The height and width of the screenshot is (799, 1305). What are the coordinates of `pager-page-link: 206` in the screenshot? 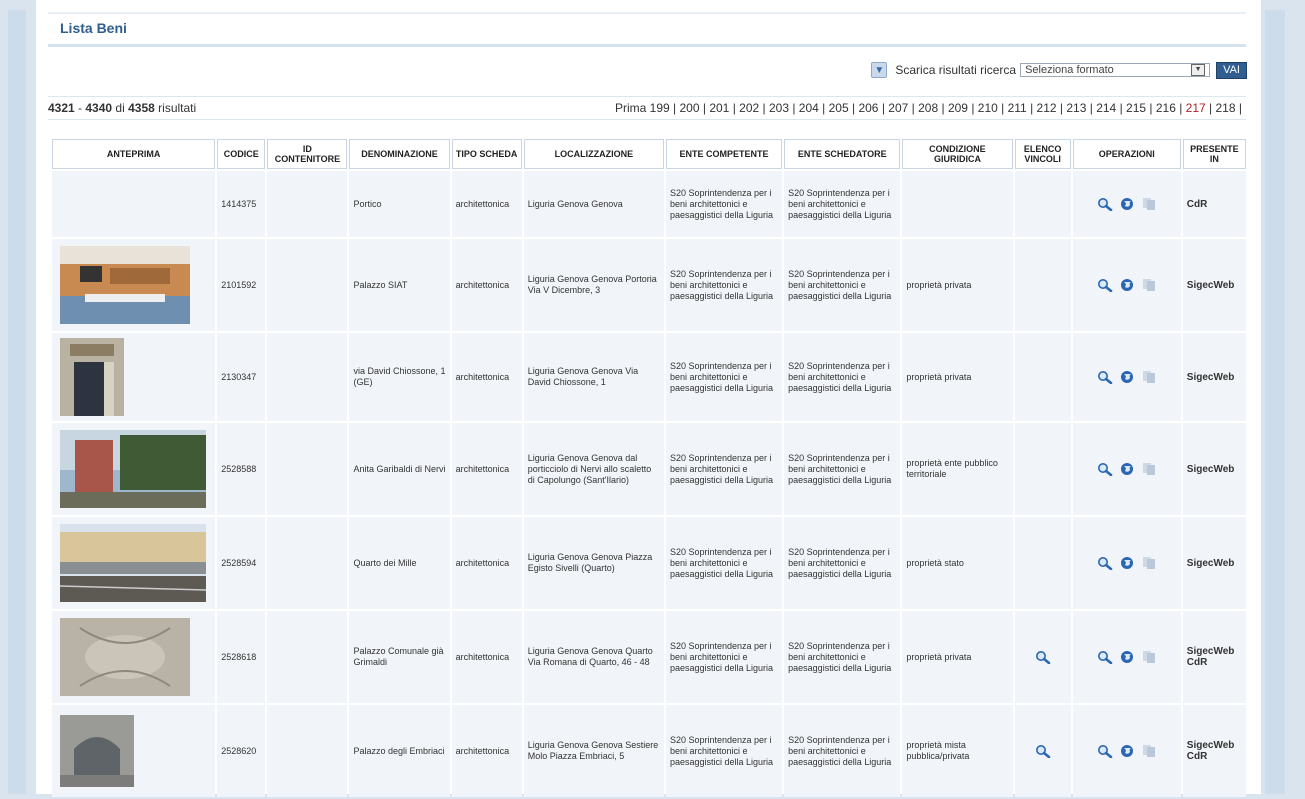 It's located at (868, 108).